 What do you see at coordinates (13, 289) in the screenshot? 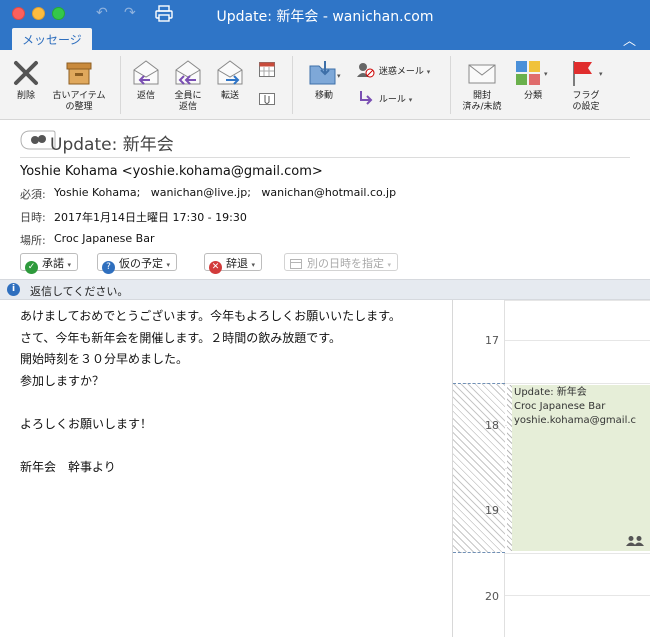
I see `info-icon: i` at bounding box center [13, 289].